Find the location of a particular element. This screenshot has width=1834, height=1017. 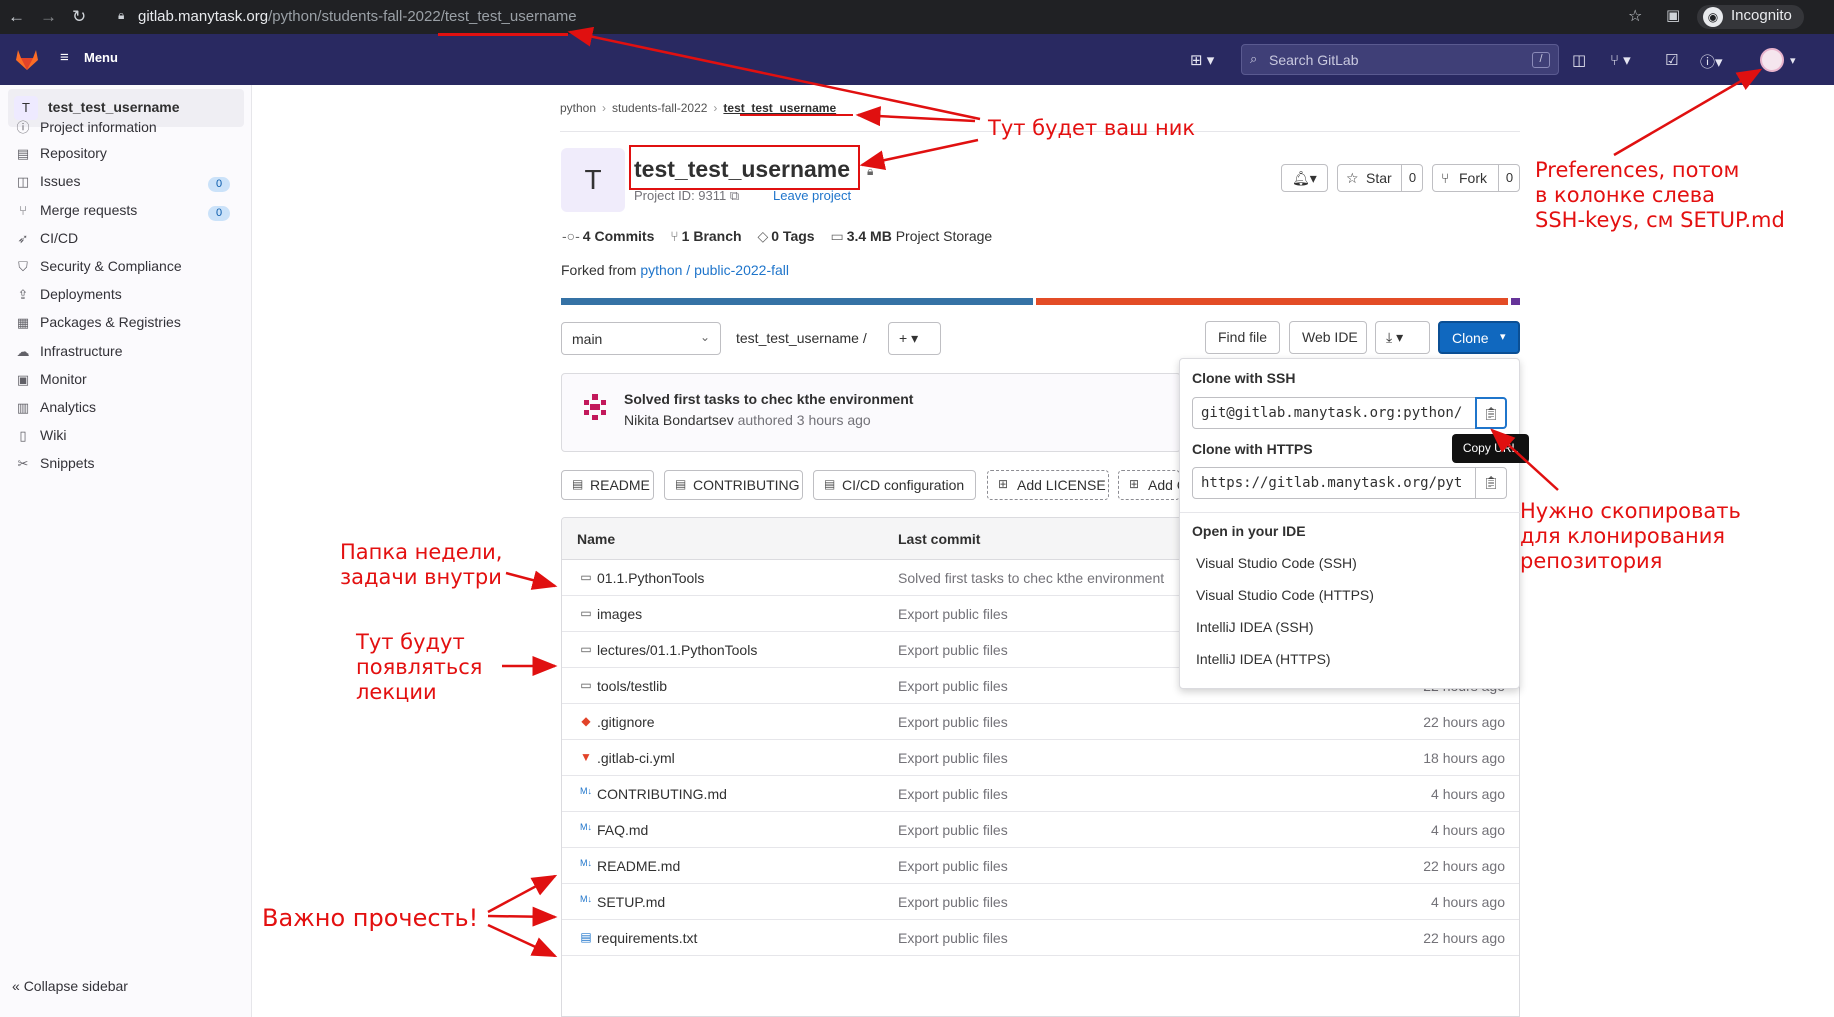

last-update-time: 4 hours ago is located at coordinates (1468, 830).